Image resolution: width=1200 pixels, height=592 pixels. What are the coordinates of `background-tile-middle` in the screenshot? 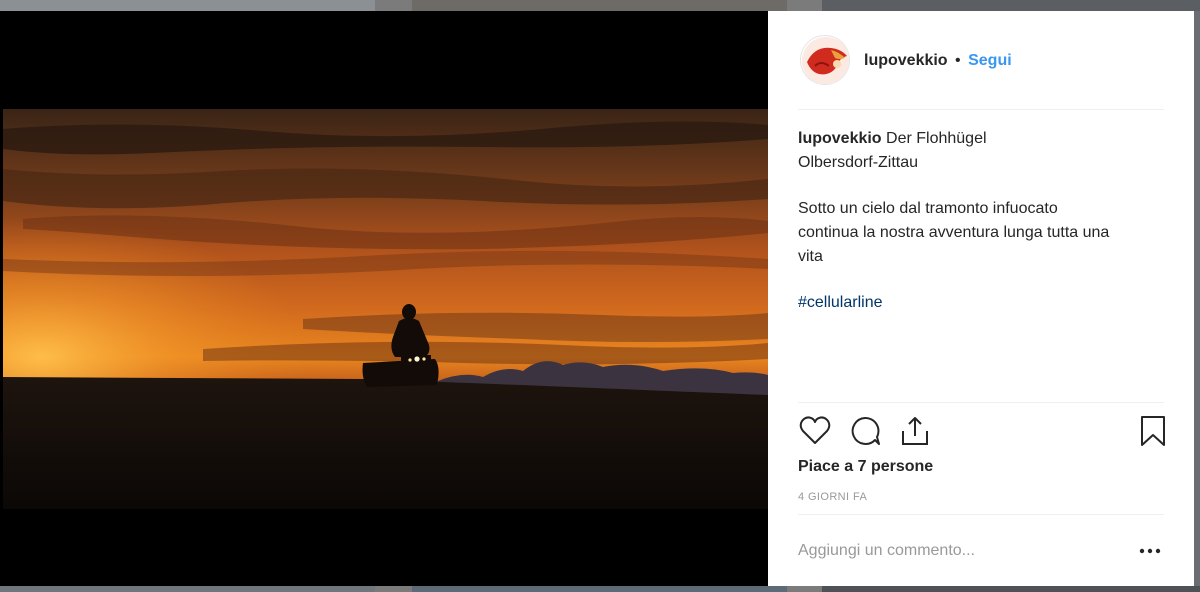 It's located at (599, 5).